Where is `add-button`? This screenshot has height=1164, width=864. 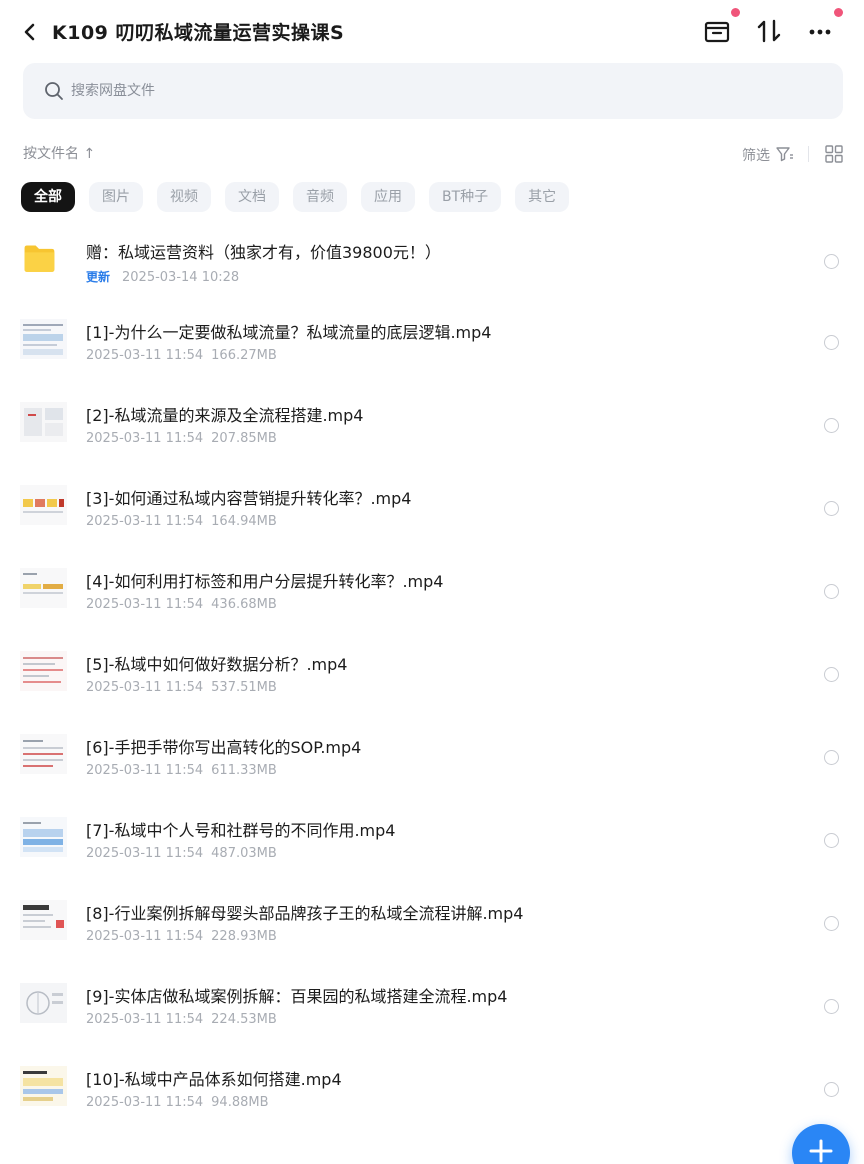
add-button is located at coordinates (821, 1144).